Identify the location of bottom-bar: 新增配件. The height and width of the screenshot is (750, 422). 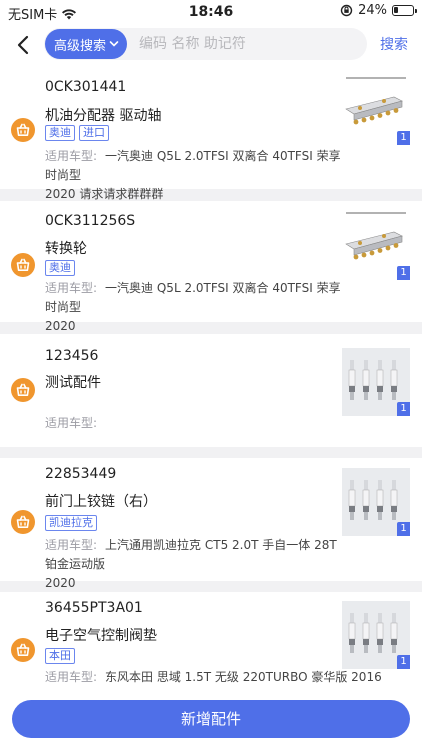
(211, 723).